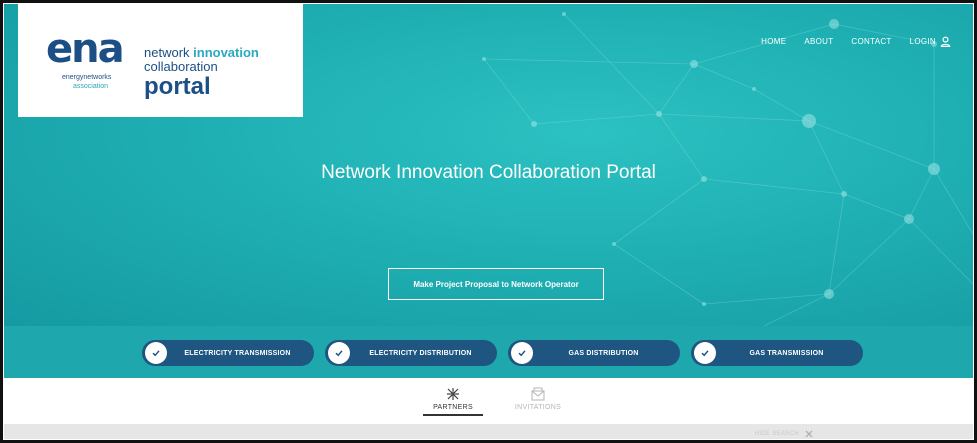 The image size is (977, 443). Describe the element at coordinates (488, 172) in the screenshot. I see `hero-title: Network Innovation Collaboration Portal` at that location.